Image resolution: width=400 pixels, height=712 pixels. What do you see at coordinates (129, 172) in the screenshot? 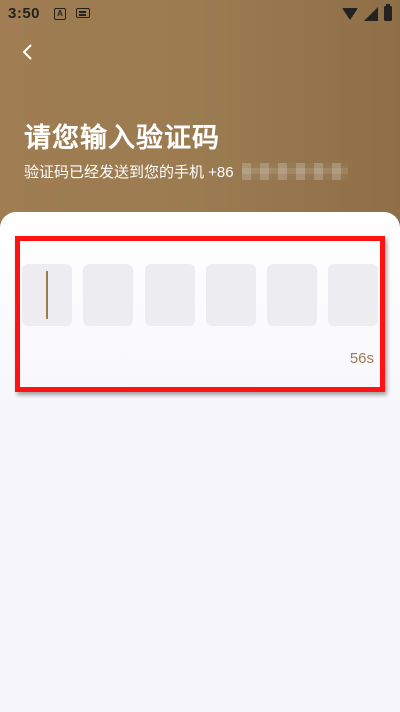
I see `subtitle-text: 验证码已经发送到您的手机 +86` at bounding box center [129, 172].